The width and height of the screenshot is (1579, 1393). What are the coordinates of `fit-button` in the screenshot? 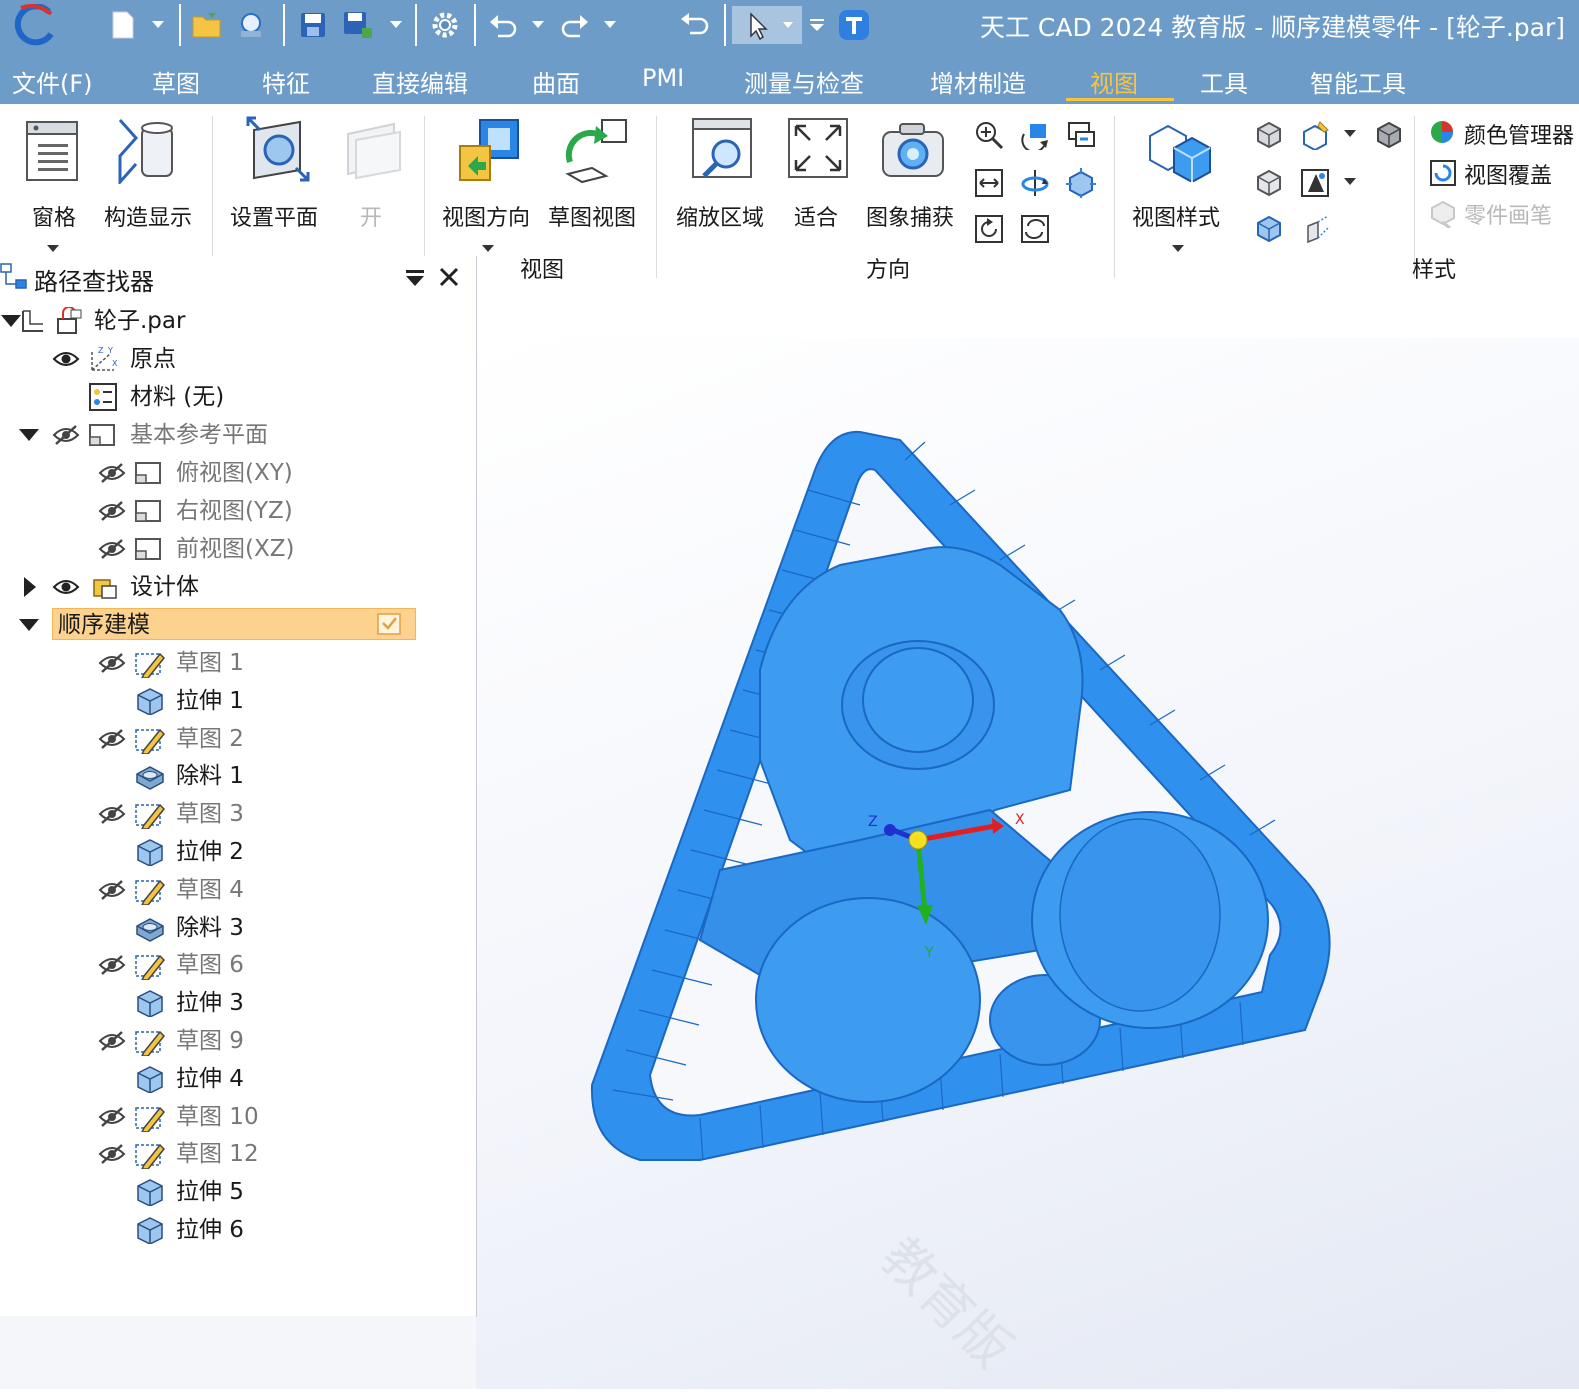 It's located at (818, 149).